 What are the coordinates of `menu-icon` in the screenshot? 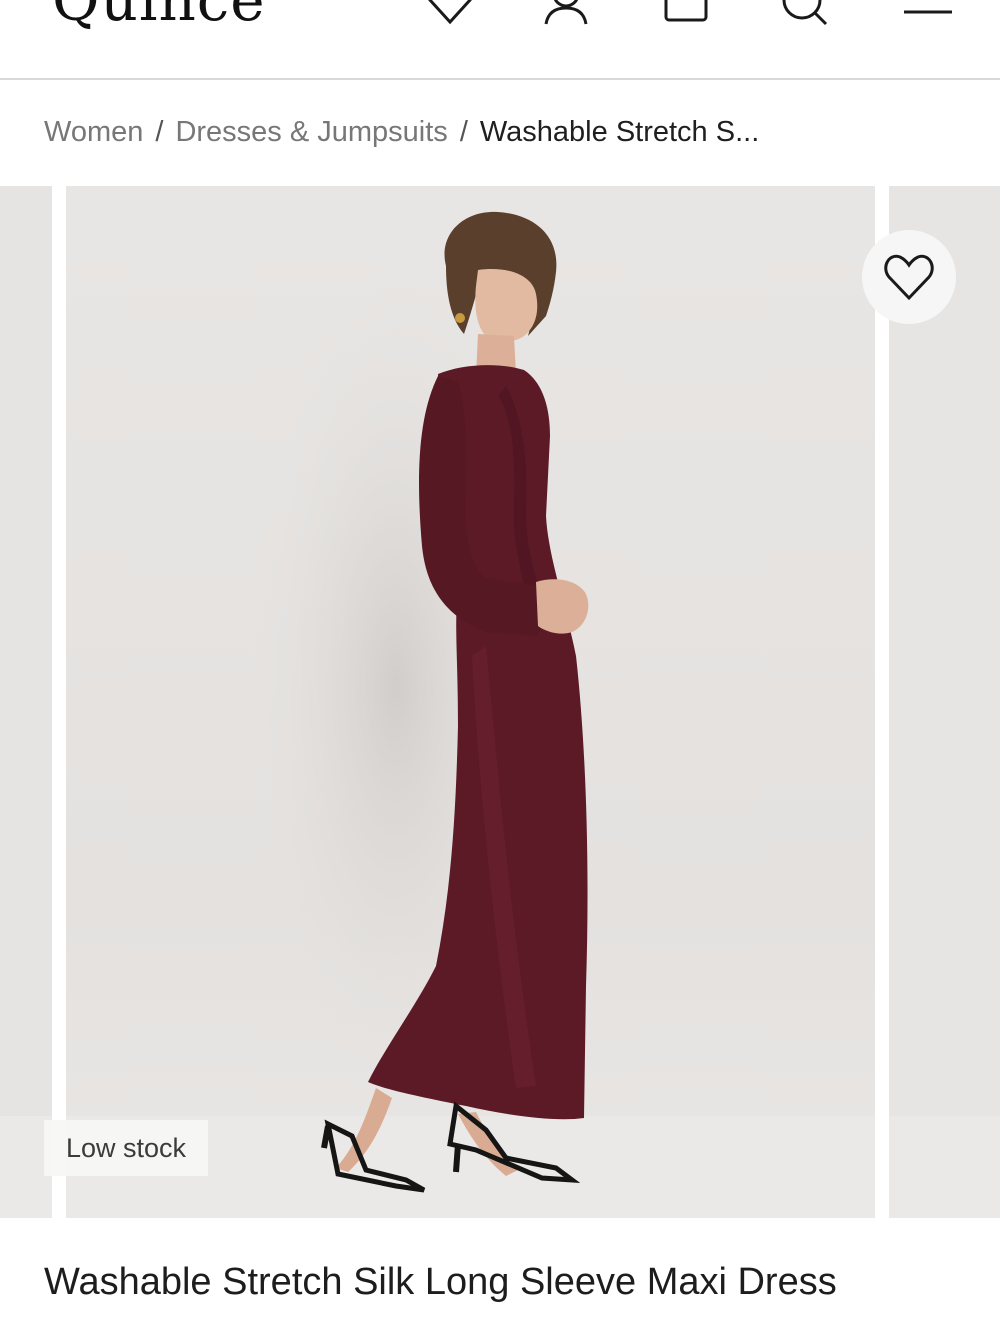 It's located at (928, 13).